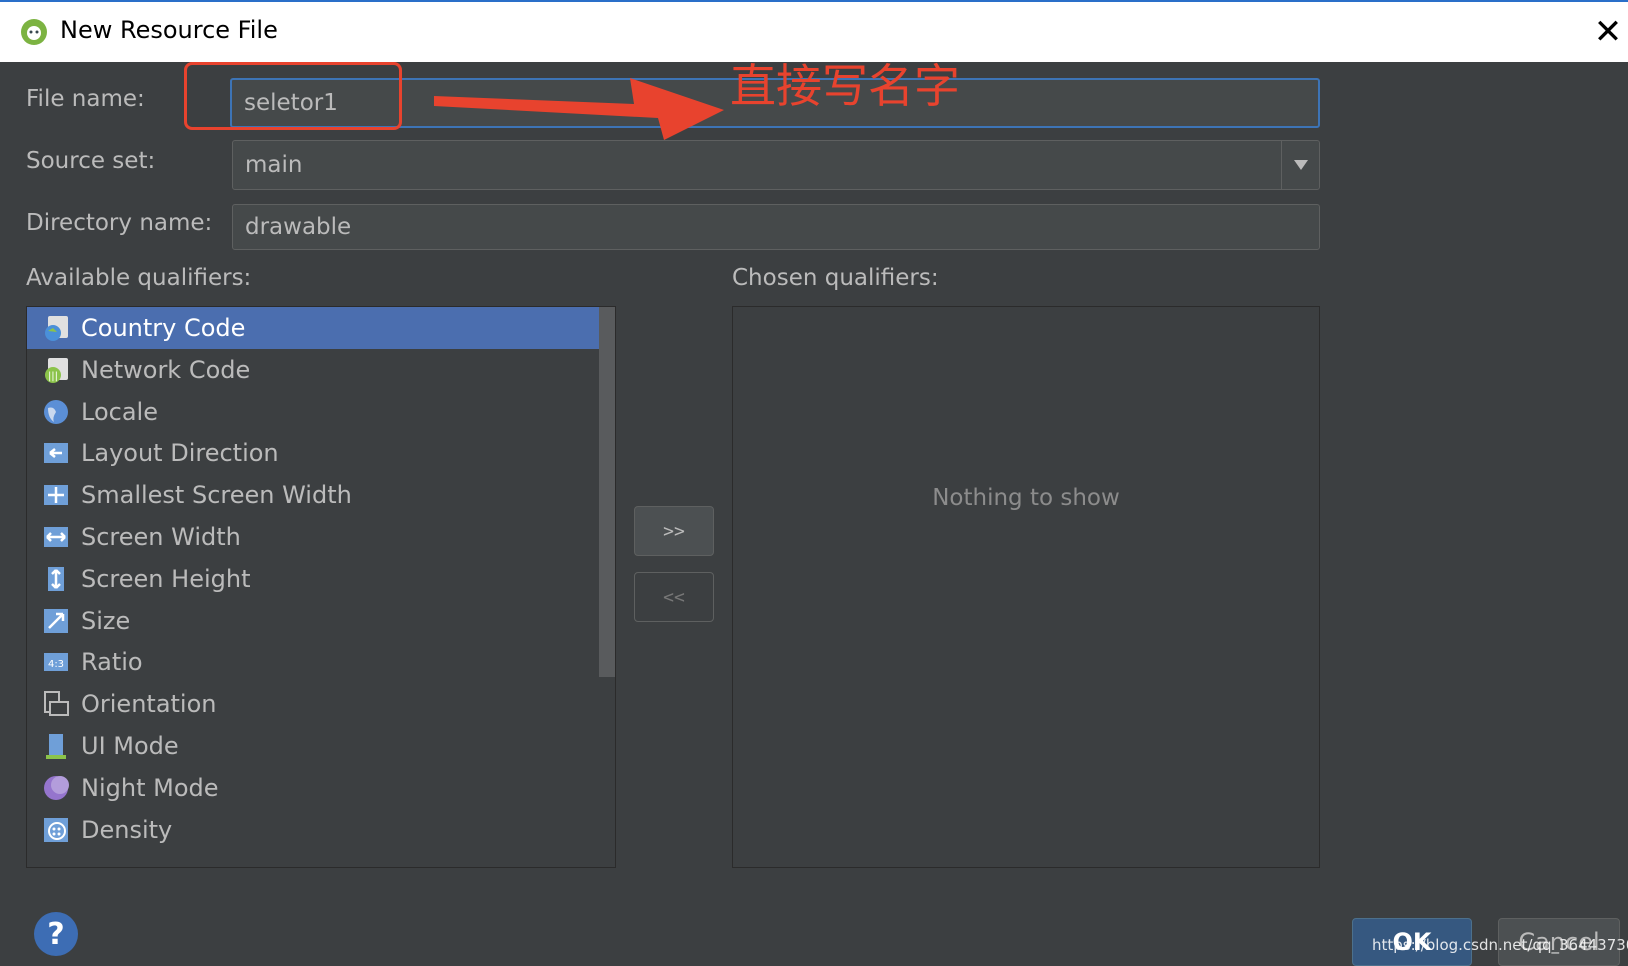 This screenshot has width=1628, height=966. What do you see at coordinates (776, 227) in the screenshot?
I see `directory-name-input: drawable` at bounding box center [776, 227].